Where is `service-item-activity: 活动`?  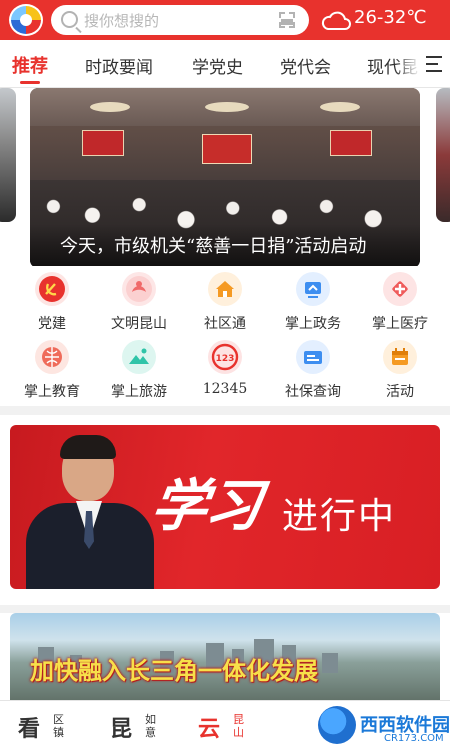 service-item-activity: 活动 is located at coordinates (400, 367).